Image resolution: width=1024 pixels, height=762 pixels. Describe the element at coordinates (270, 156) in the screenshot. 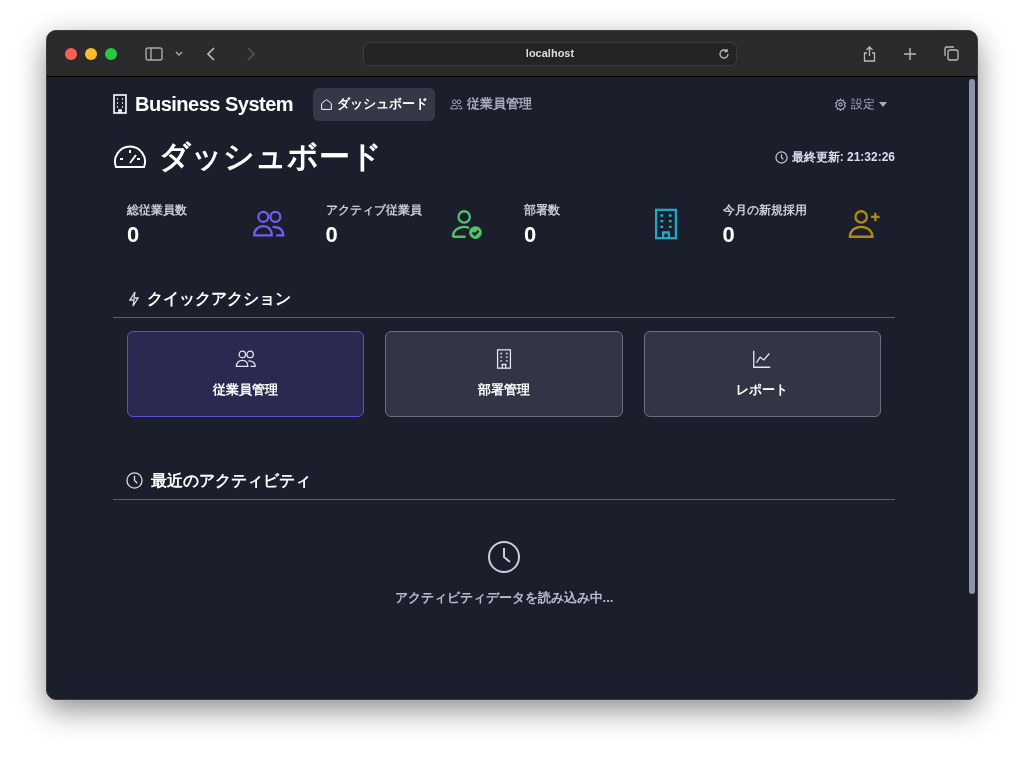

I see `page-title: ダッシュボード` at that location.